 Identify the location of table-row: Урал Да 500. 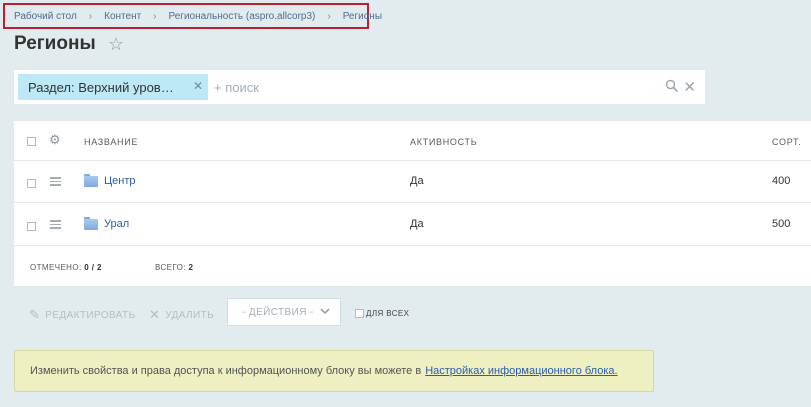
(412, 224).